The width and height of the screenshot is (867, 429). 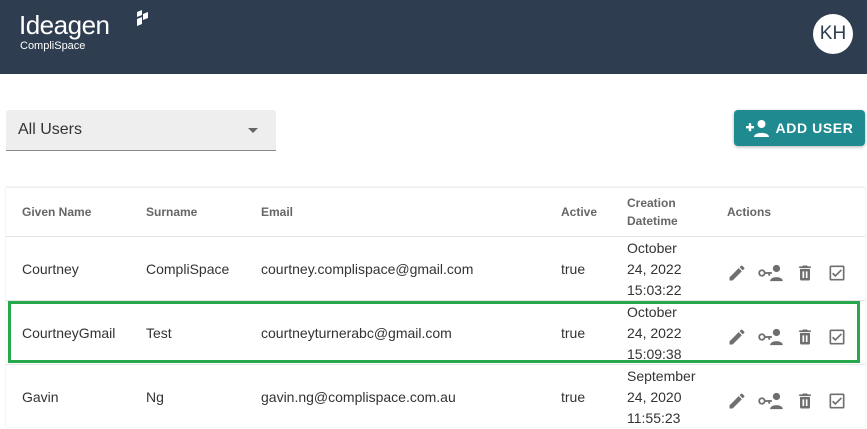 What do you see at coordinates (64, 25) in the screenshot?
I see `logo-text: Ideagen` at bounding box center [64, 25].